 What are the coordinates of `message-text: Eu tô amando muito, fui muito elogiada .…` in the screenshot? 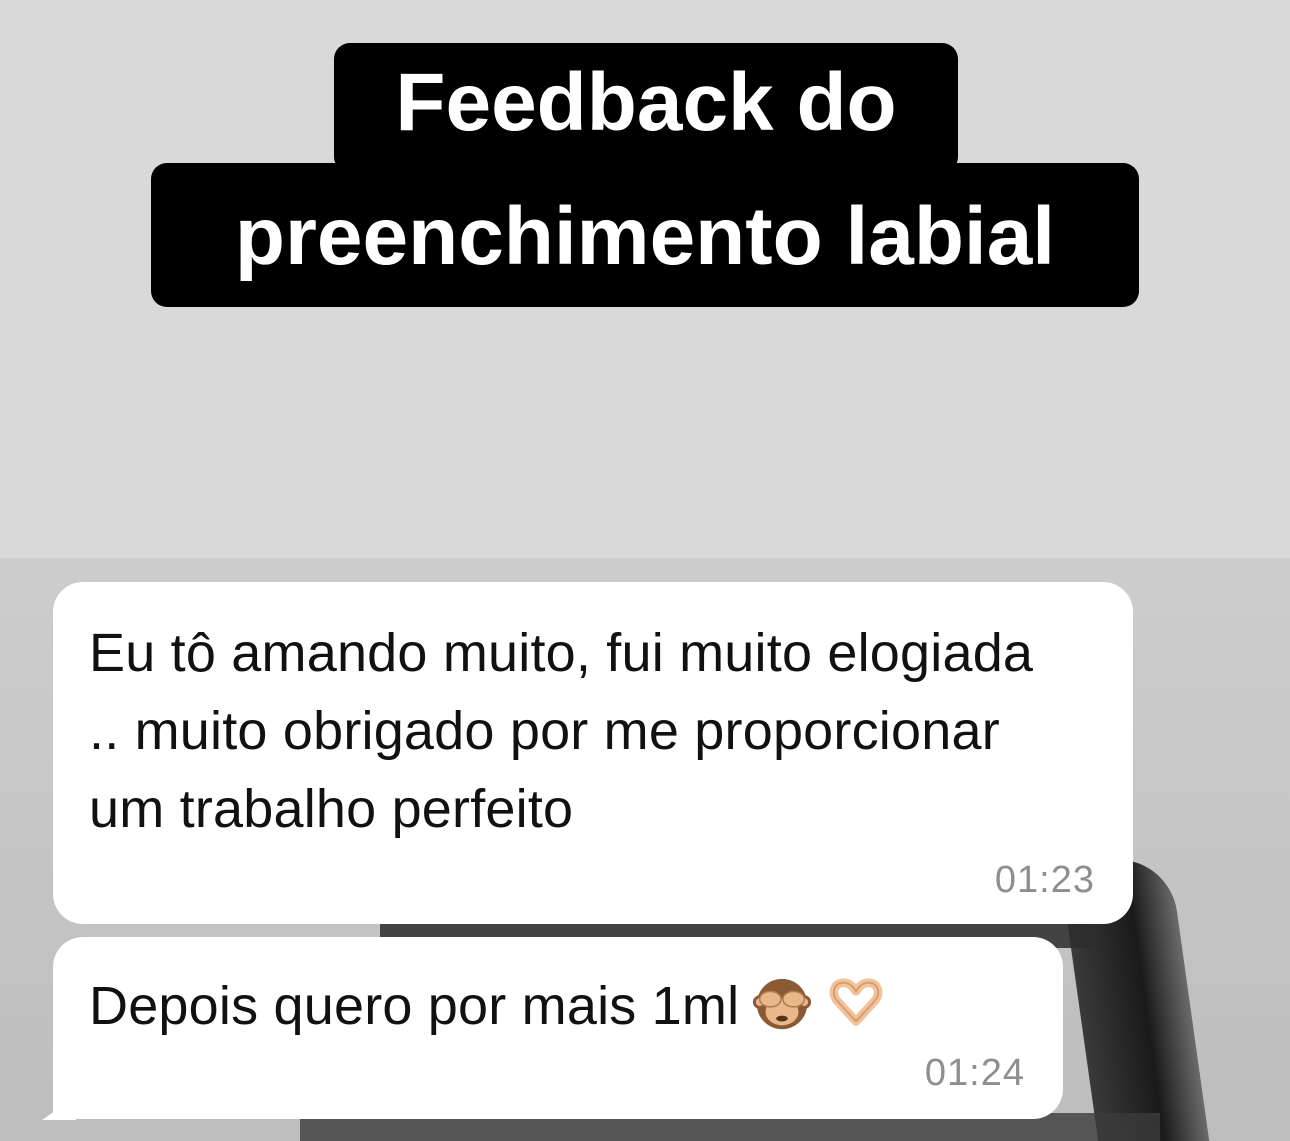 It's located at (561, 731).